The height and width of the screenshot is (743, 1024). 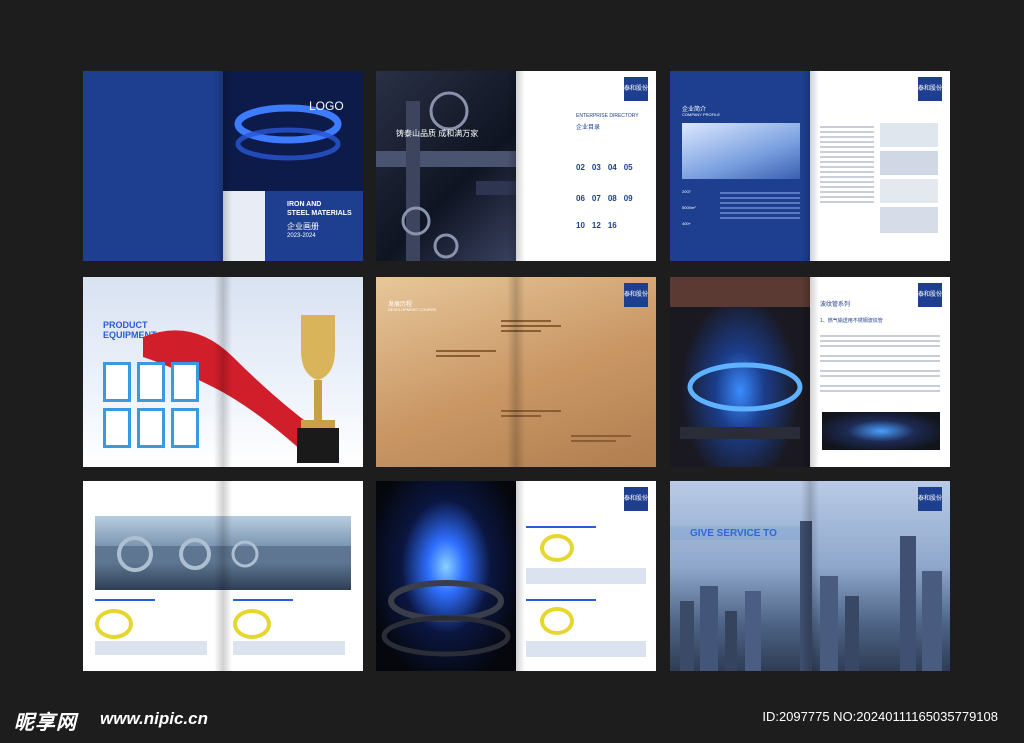 I want to click on site-watermark-url: www.nipic.cn, so click(x=154, y=718).